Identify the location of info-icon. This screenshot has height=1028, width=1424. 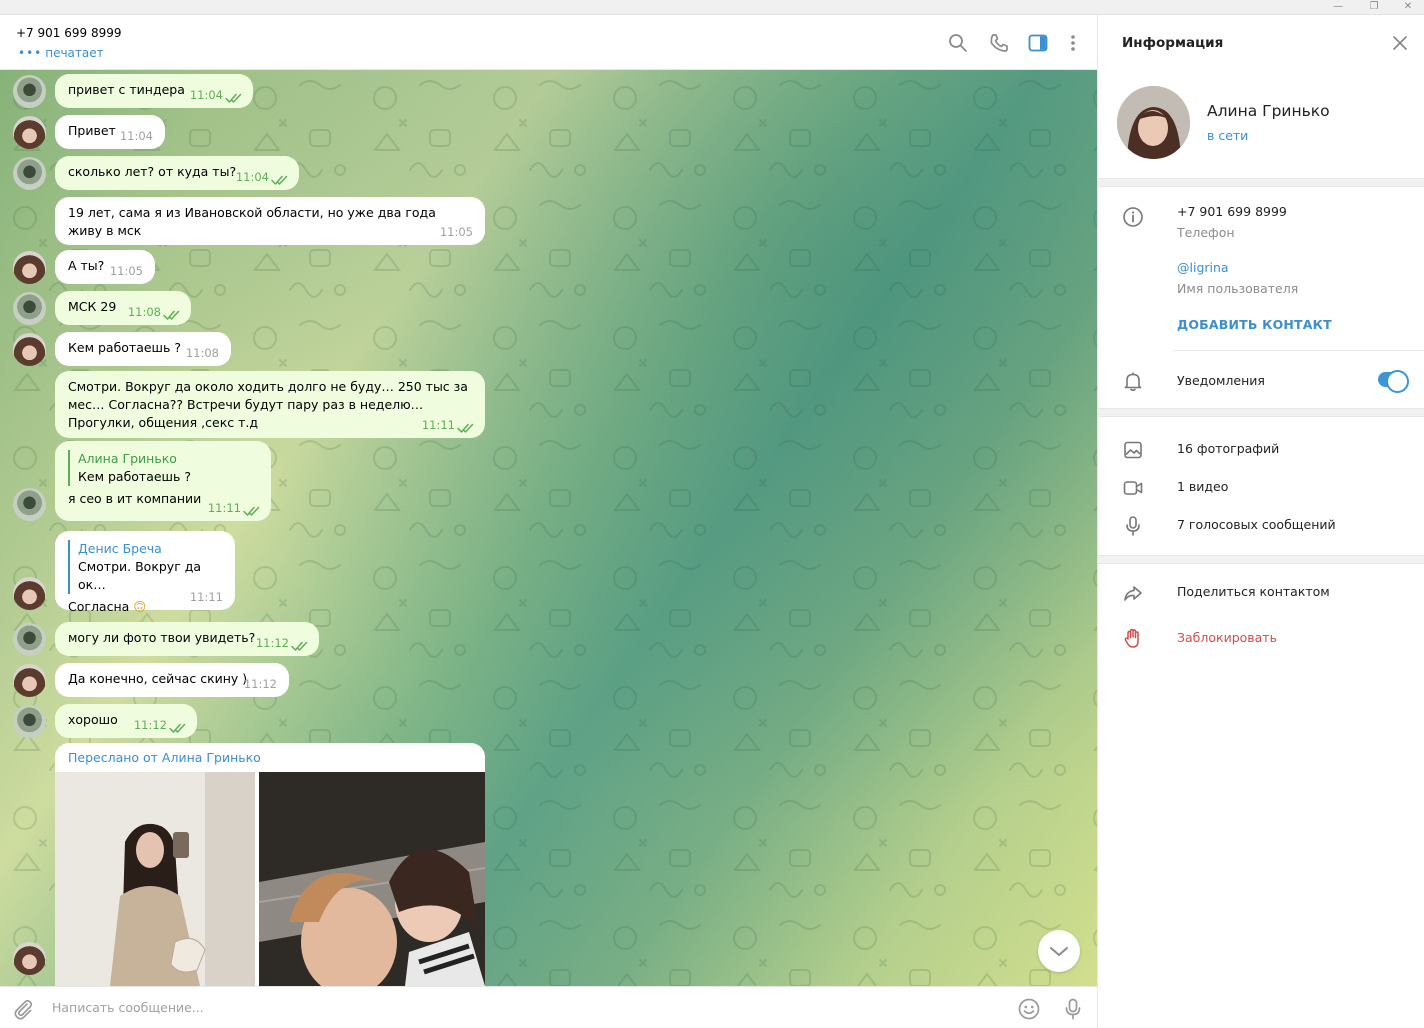
(1133, 217).